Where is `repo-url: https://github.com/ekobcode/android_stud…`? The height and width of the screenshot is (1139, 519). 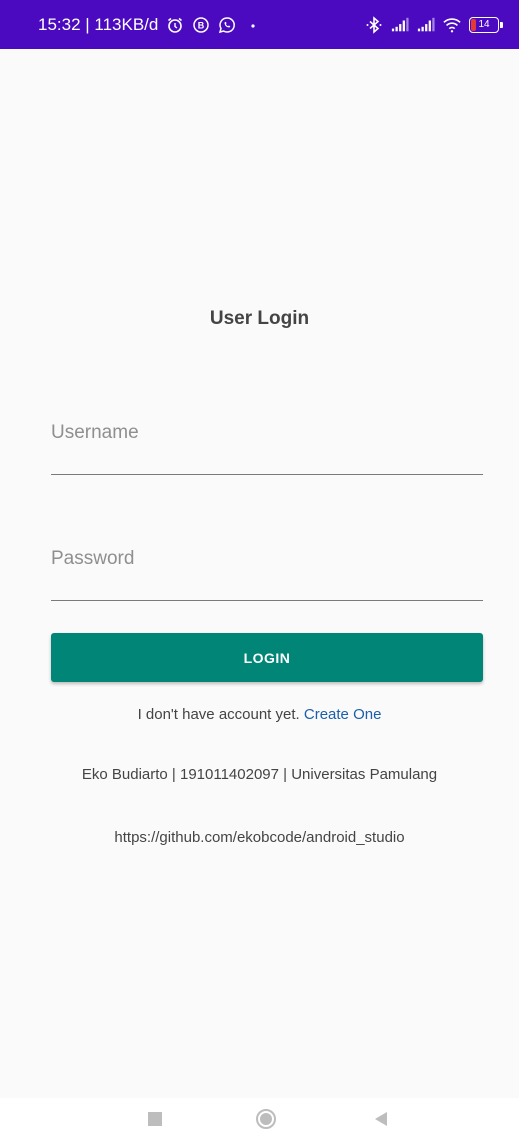
repo-url: https://github.com/ekobcode/android_stud… is located at coordinates (259, 837).